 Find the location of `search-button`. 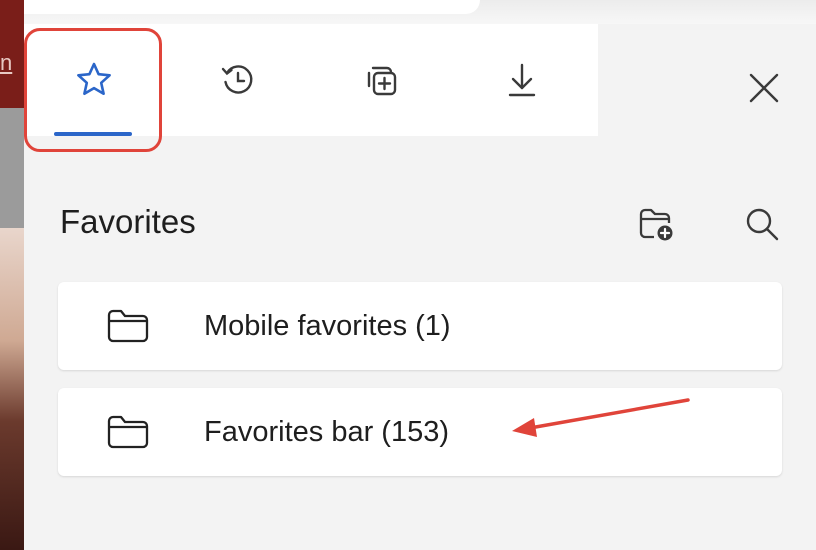

search-button is located at coordinates (762, 224).